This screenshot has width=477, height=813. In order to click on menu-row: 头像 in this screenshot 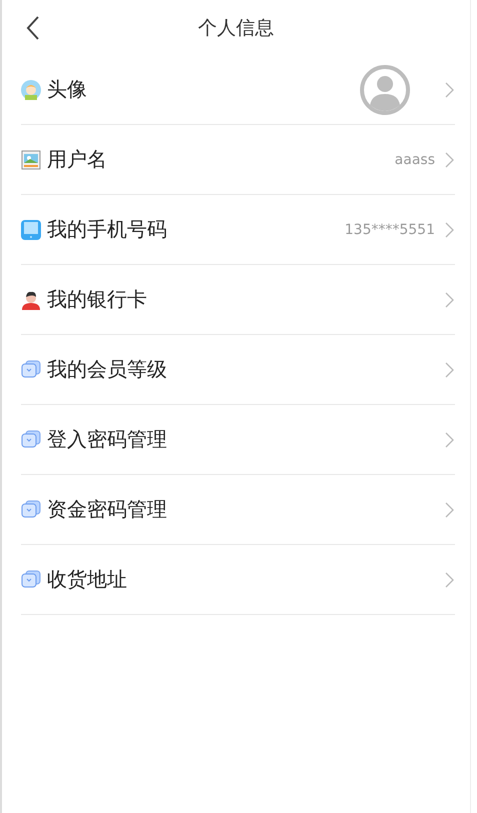, I will do `click(238, 90)`.